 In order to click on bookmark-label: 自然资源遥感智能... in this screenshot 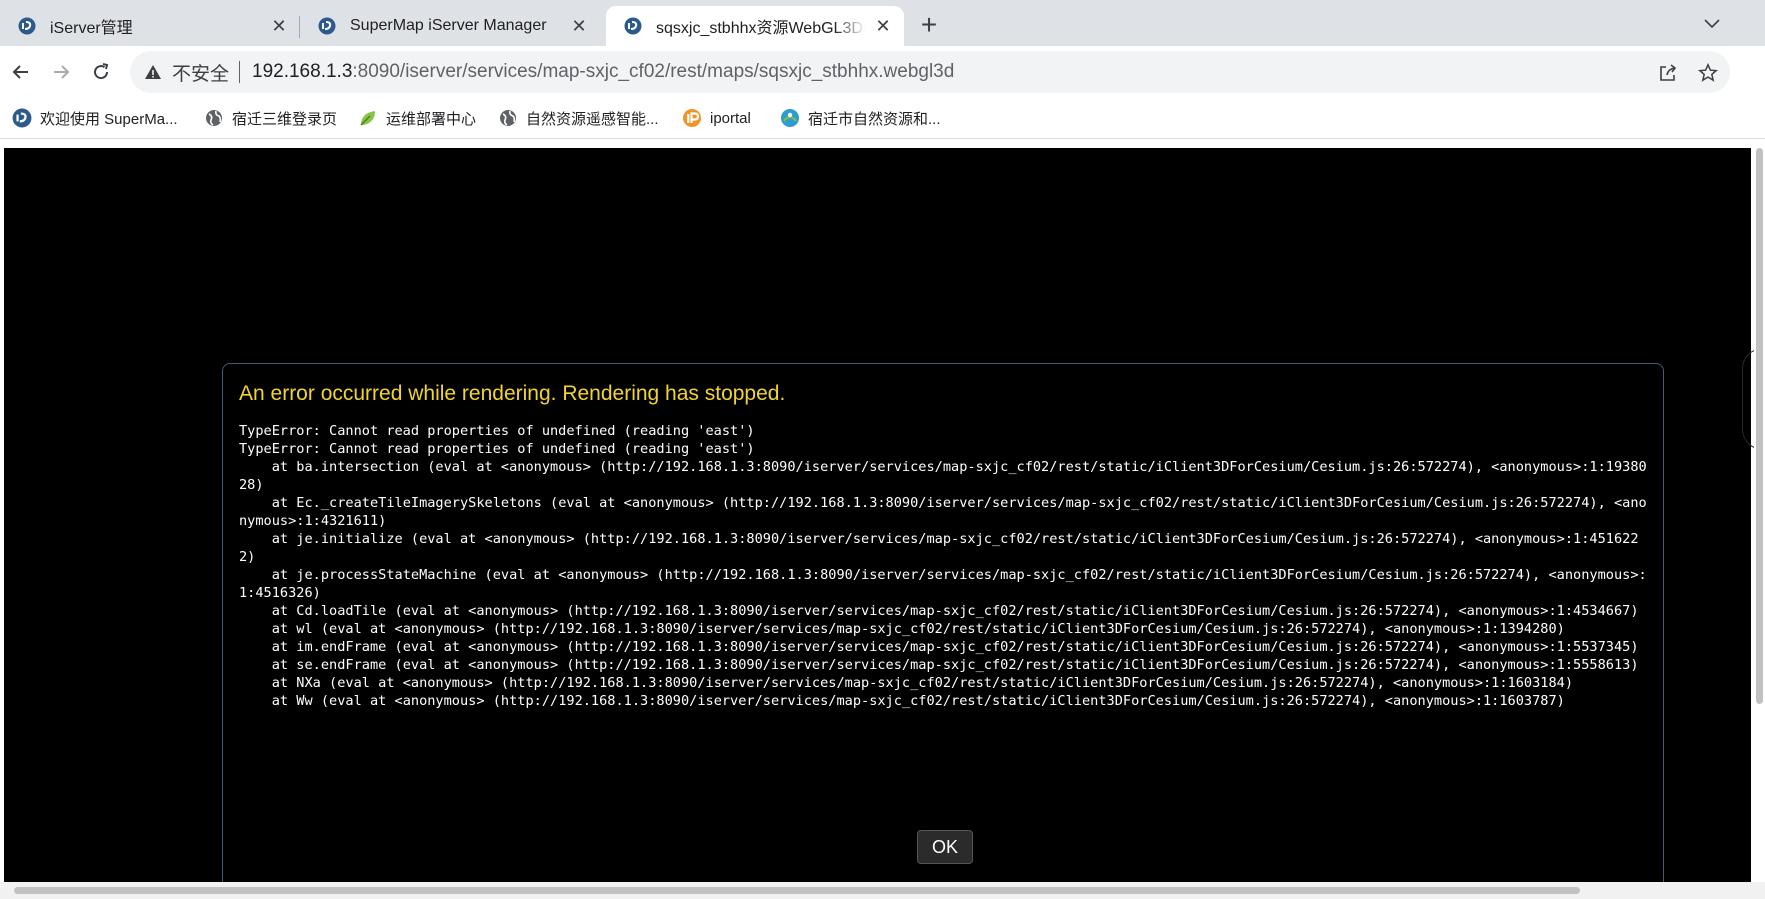, I will do `click(592, 119)`.